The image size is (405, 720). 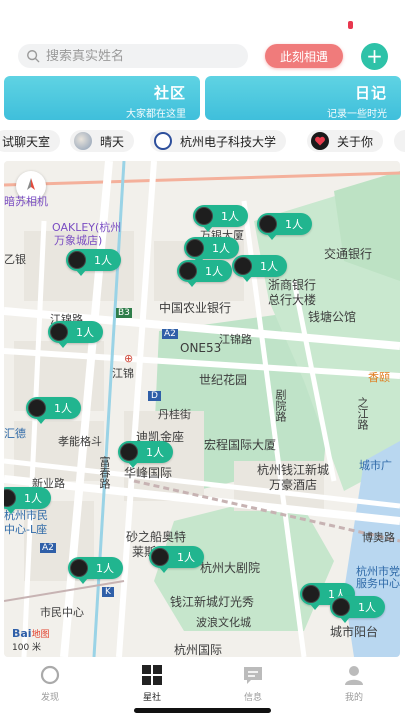 What do you see at coordinates (136, 56) in the screenshot?
I see `search-input` at bounding box center [136, 56].